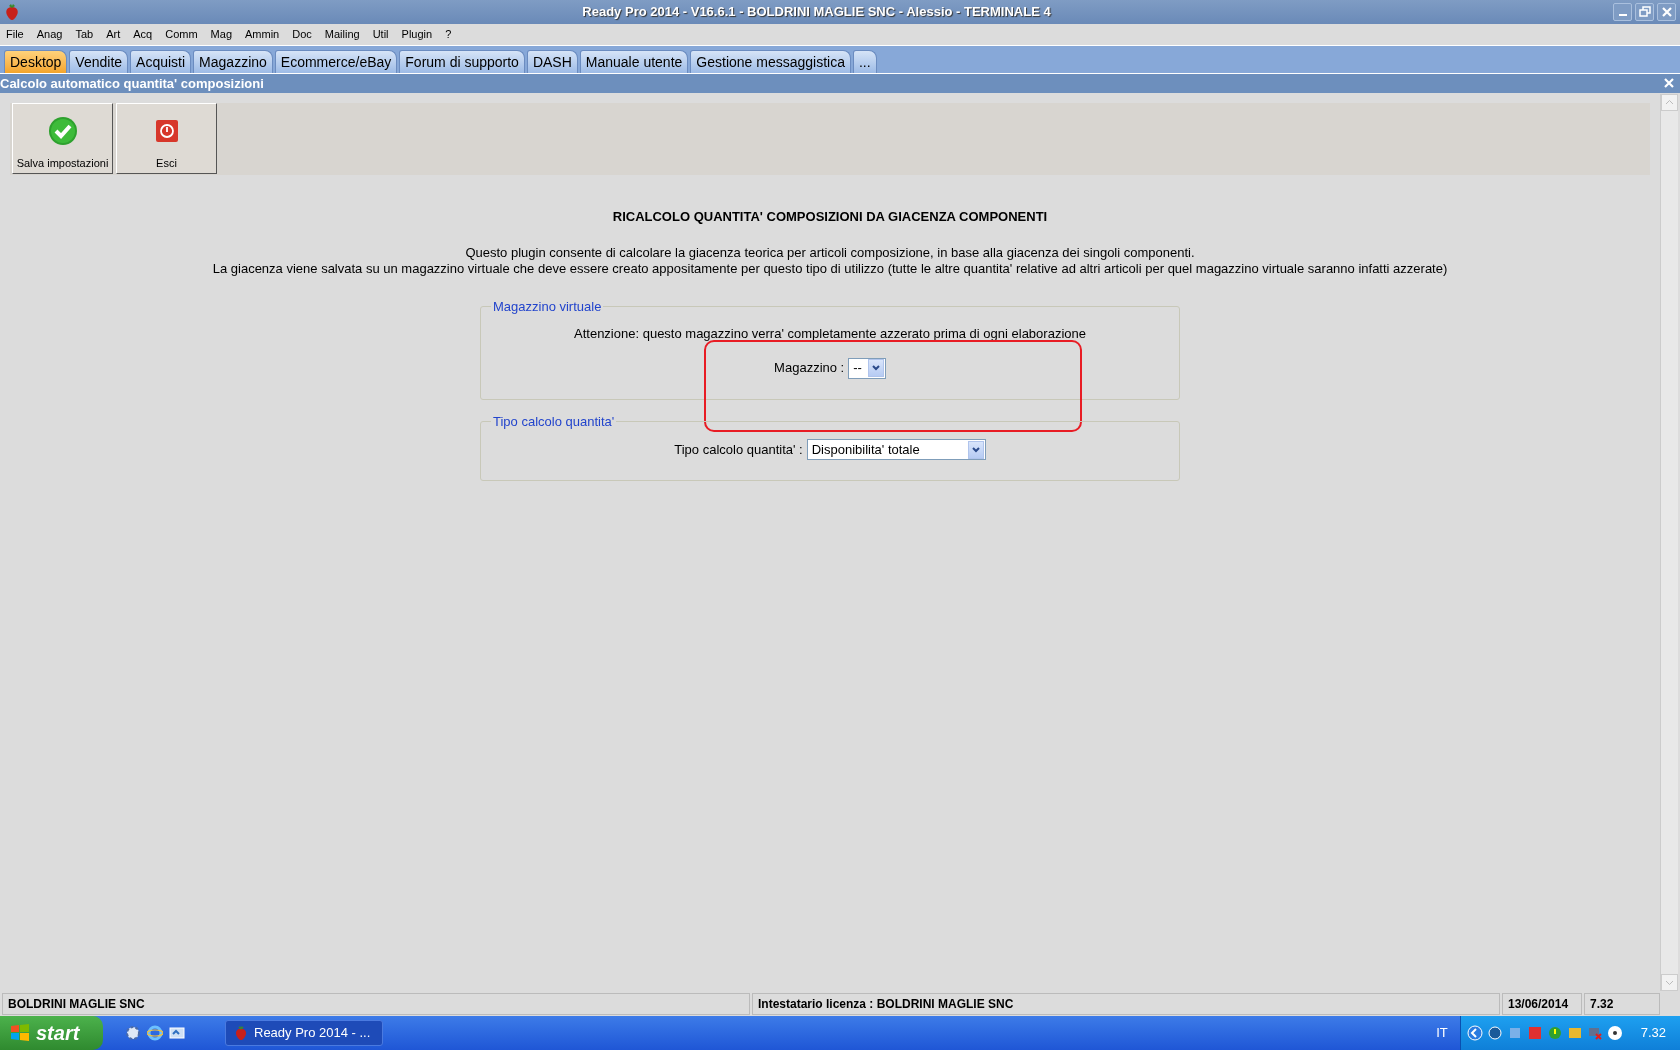  I want to click on minimize-button, so click(1622, 12).